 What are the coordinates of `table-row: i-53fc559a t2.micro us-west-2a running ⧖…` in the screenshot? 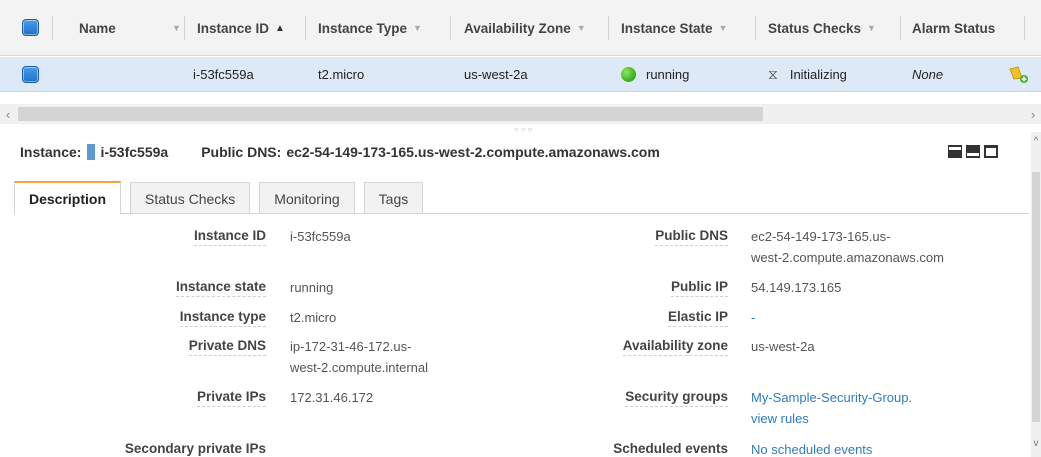 It's located at (520, 74).